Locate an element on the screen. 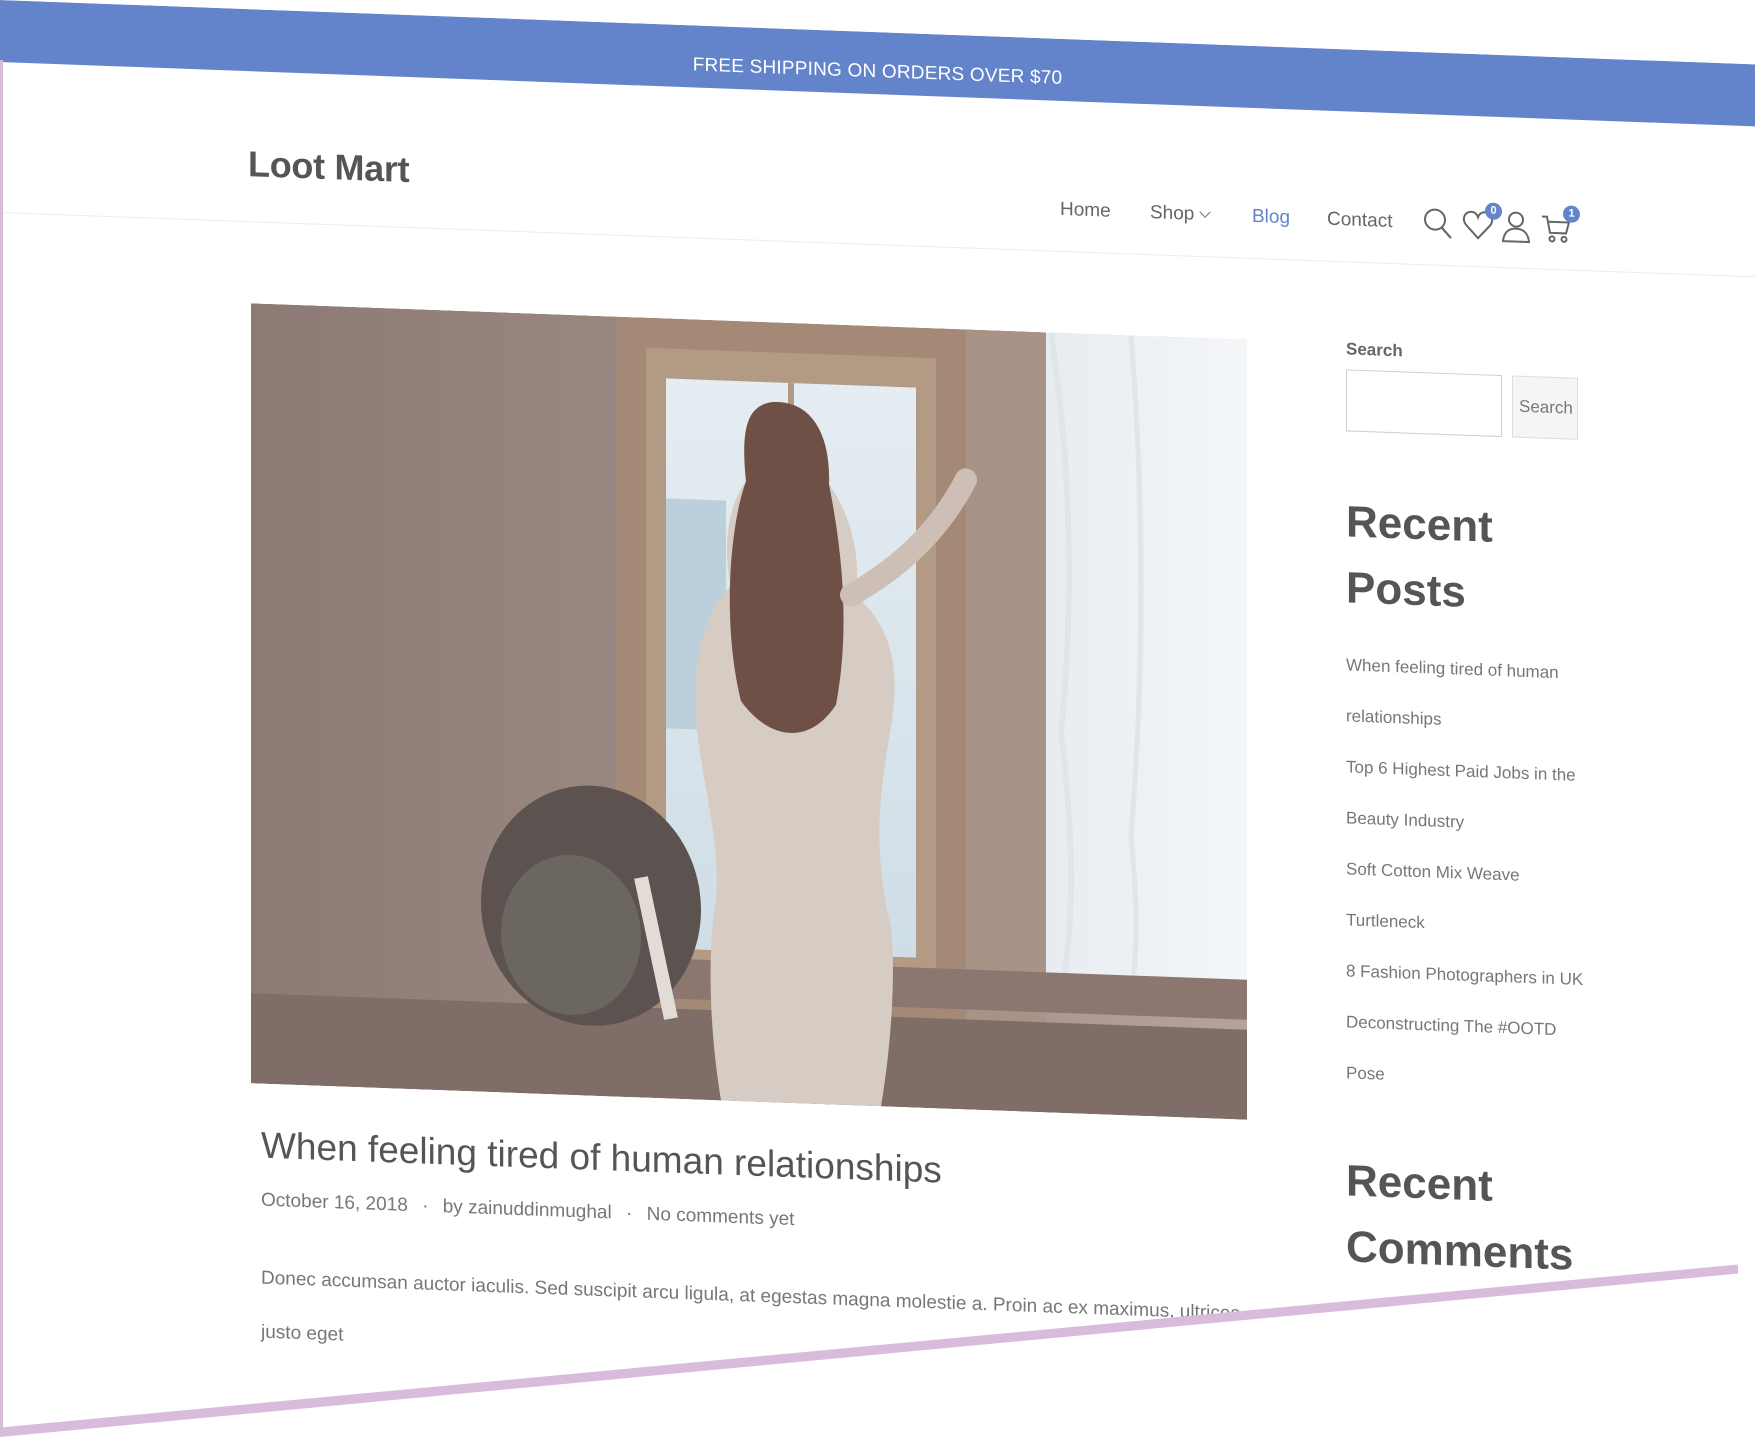  recent-post-title-line: When feeling tired of human is located at coordinates (1452, 669).